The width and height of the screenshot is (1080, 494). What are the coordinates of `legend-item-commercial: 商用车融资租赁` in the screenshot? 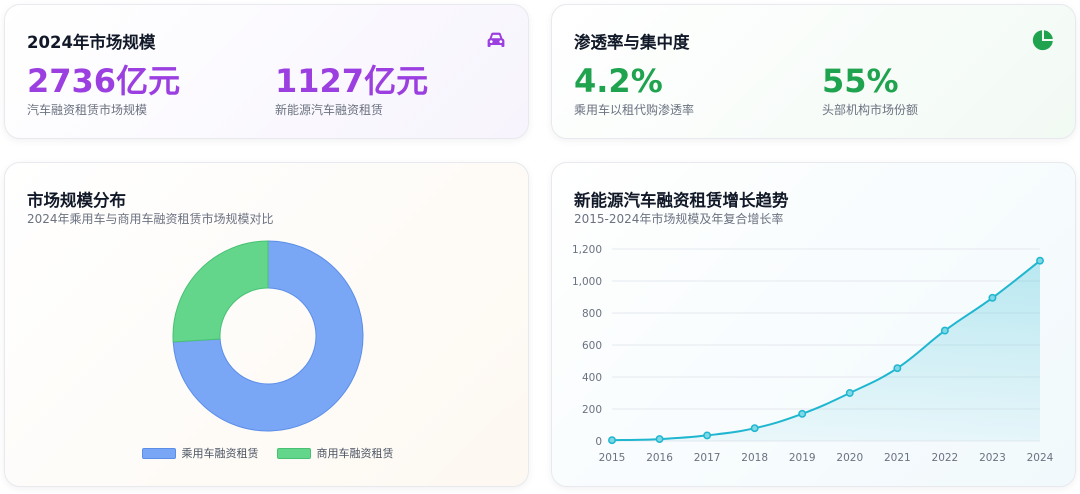 It's located at (335, 453).